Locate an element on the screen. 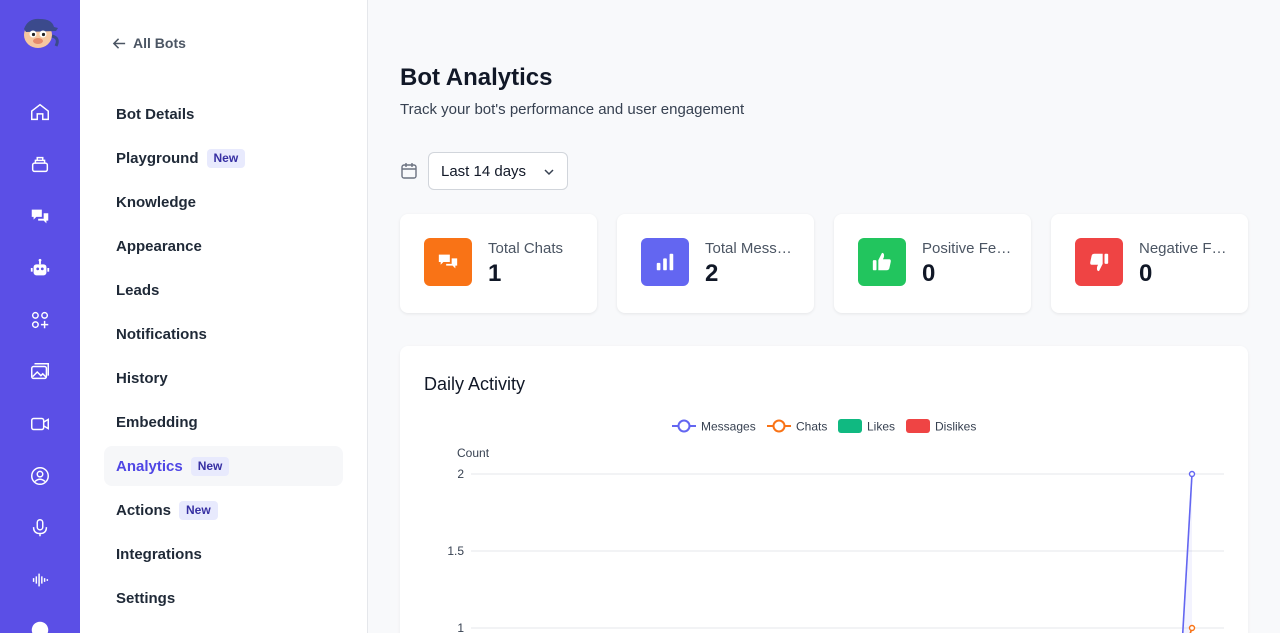  nav-item-actions: Actions New is located at coordinates (223, 510).